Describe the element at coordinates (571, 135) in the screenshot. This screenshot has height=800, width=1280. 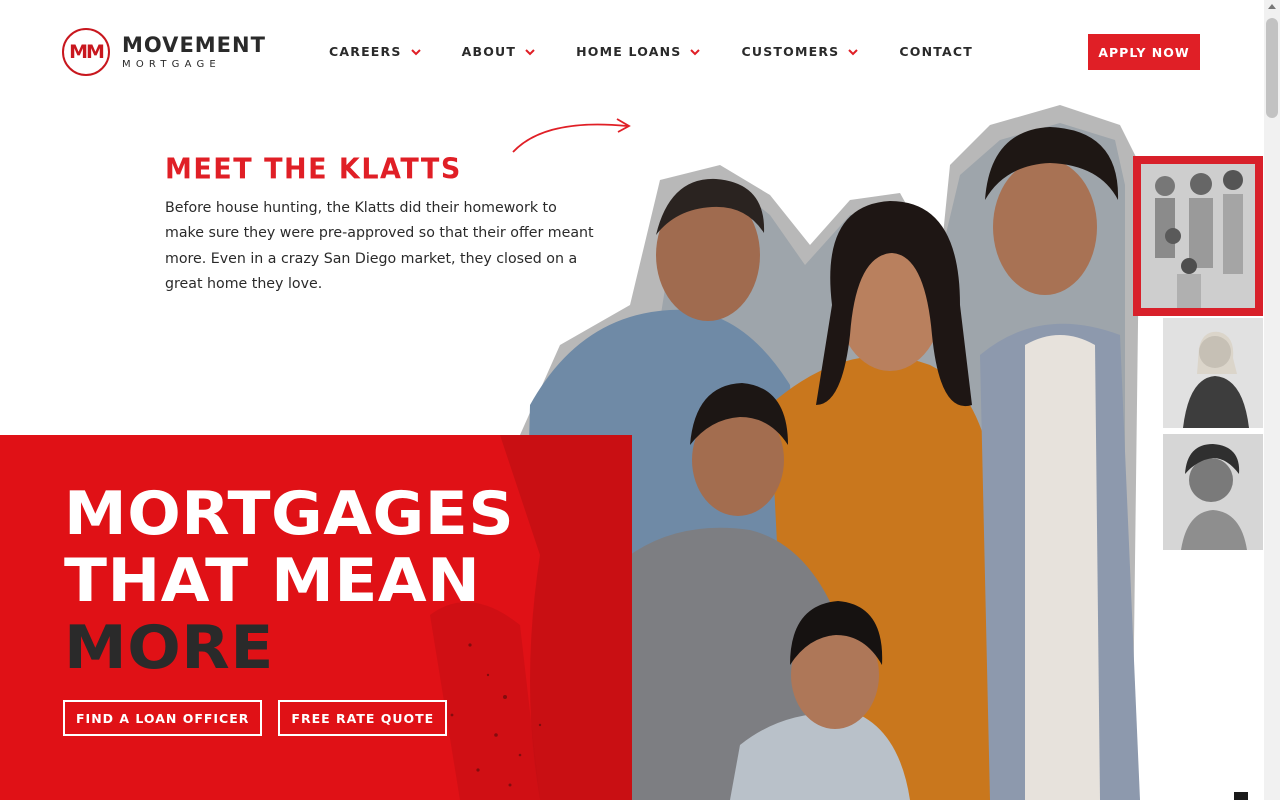
I see `curved-arrow-icon` at that location.